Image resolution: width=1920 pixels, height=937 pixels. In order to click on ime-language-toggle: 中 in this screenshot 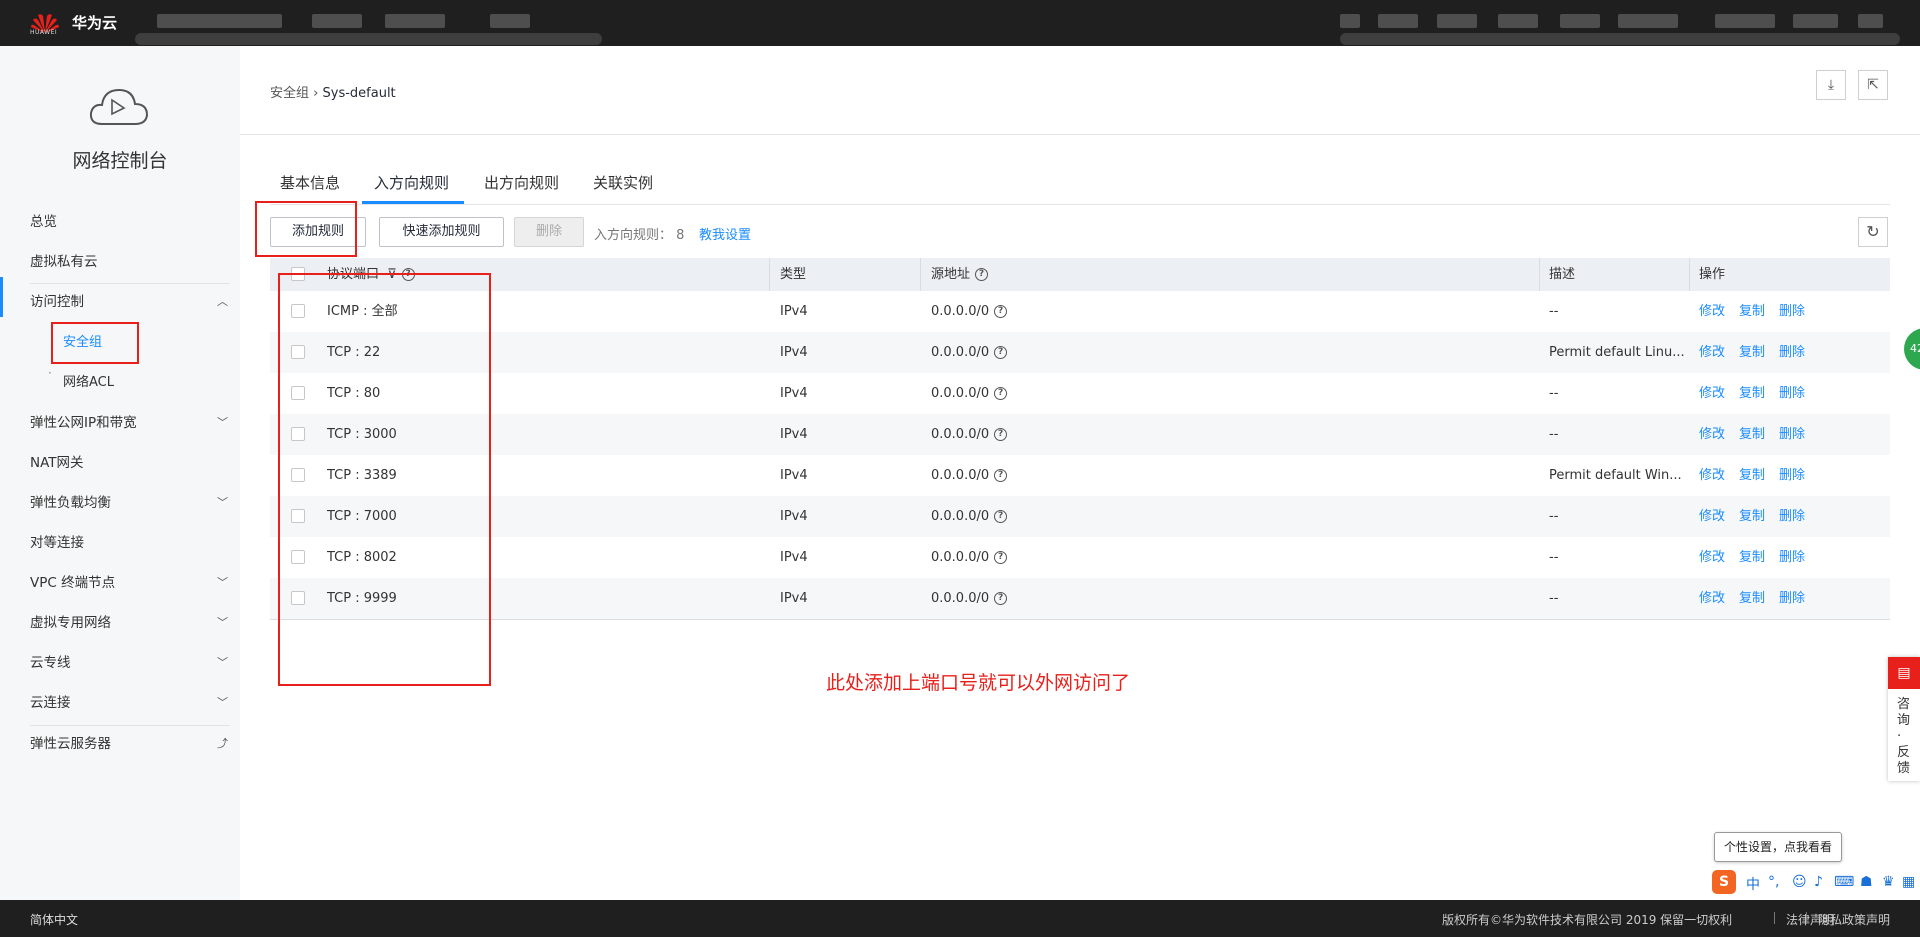, I will do `click(1753, 884)`.